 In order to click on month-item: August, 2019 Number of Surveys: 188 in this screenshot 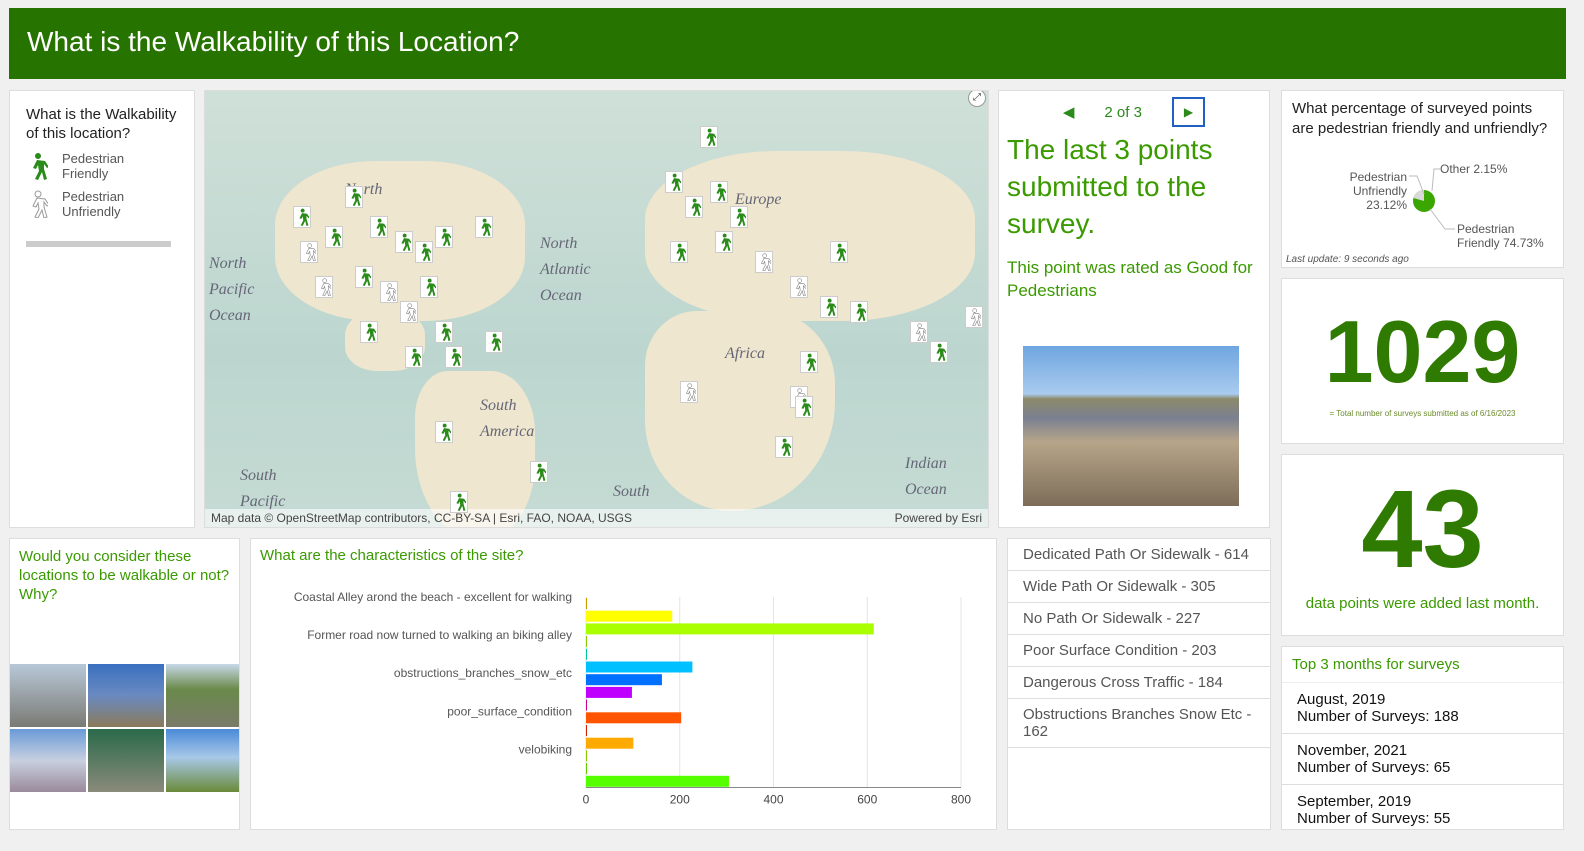, I will do `click(1422, 708)`.